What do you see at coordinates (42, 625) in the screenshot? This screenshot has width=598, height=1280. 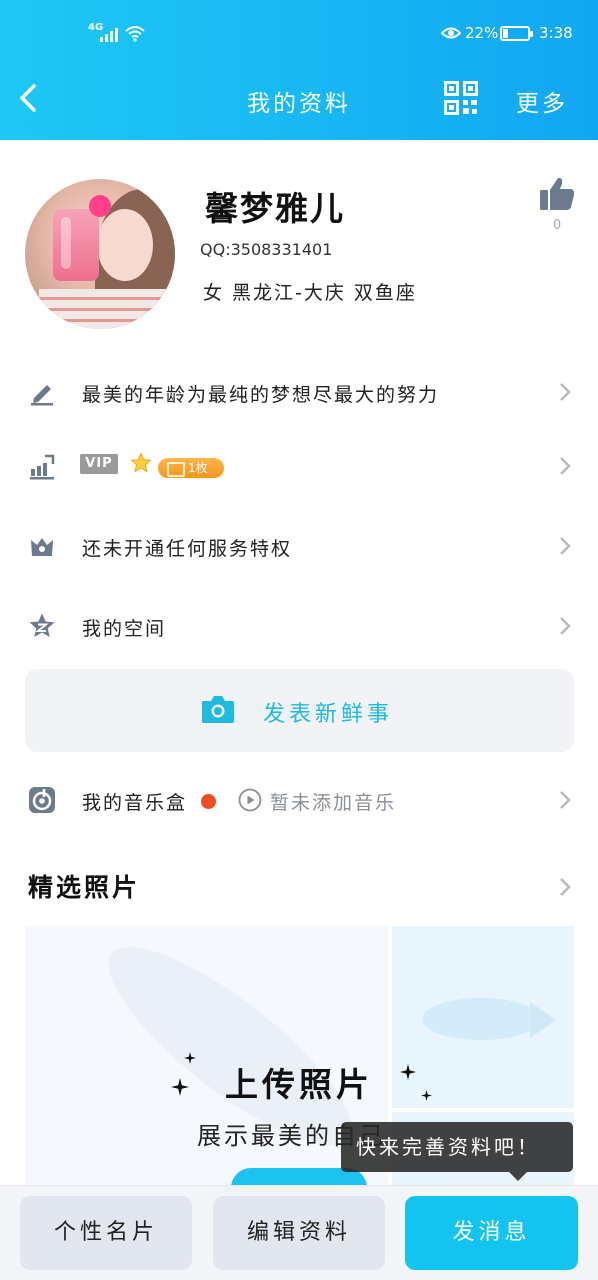 I see `qzone-star-icon` at bounding box center [42, 625].